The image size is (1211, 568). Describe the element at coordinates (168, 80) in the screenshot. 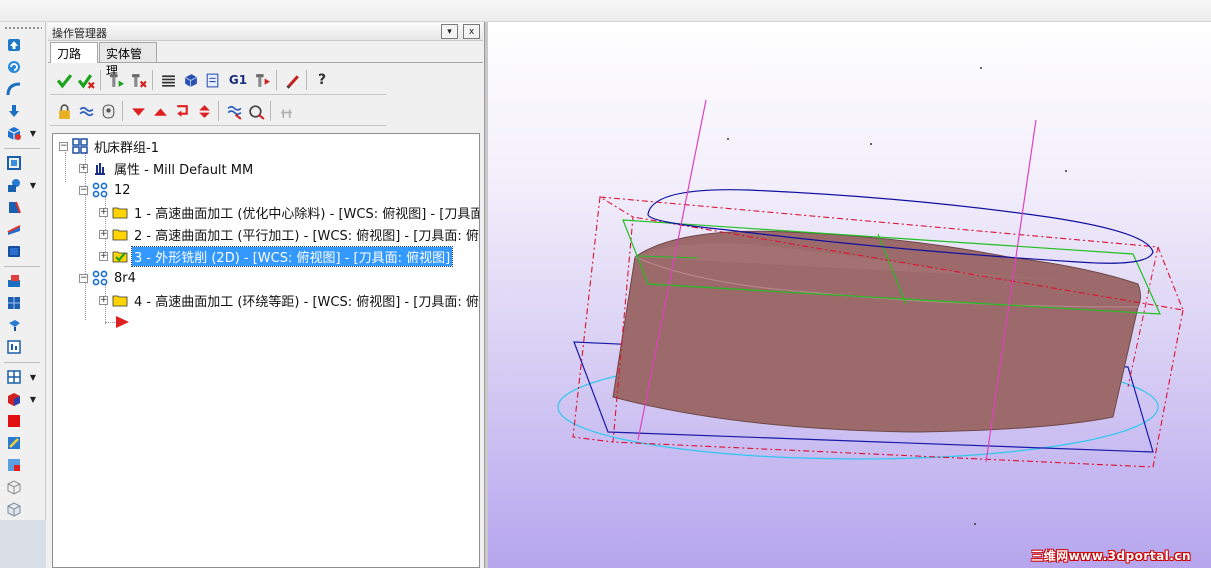

I see `backplot-icon` at that location.